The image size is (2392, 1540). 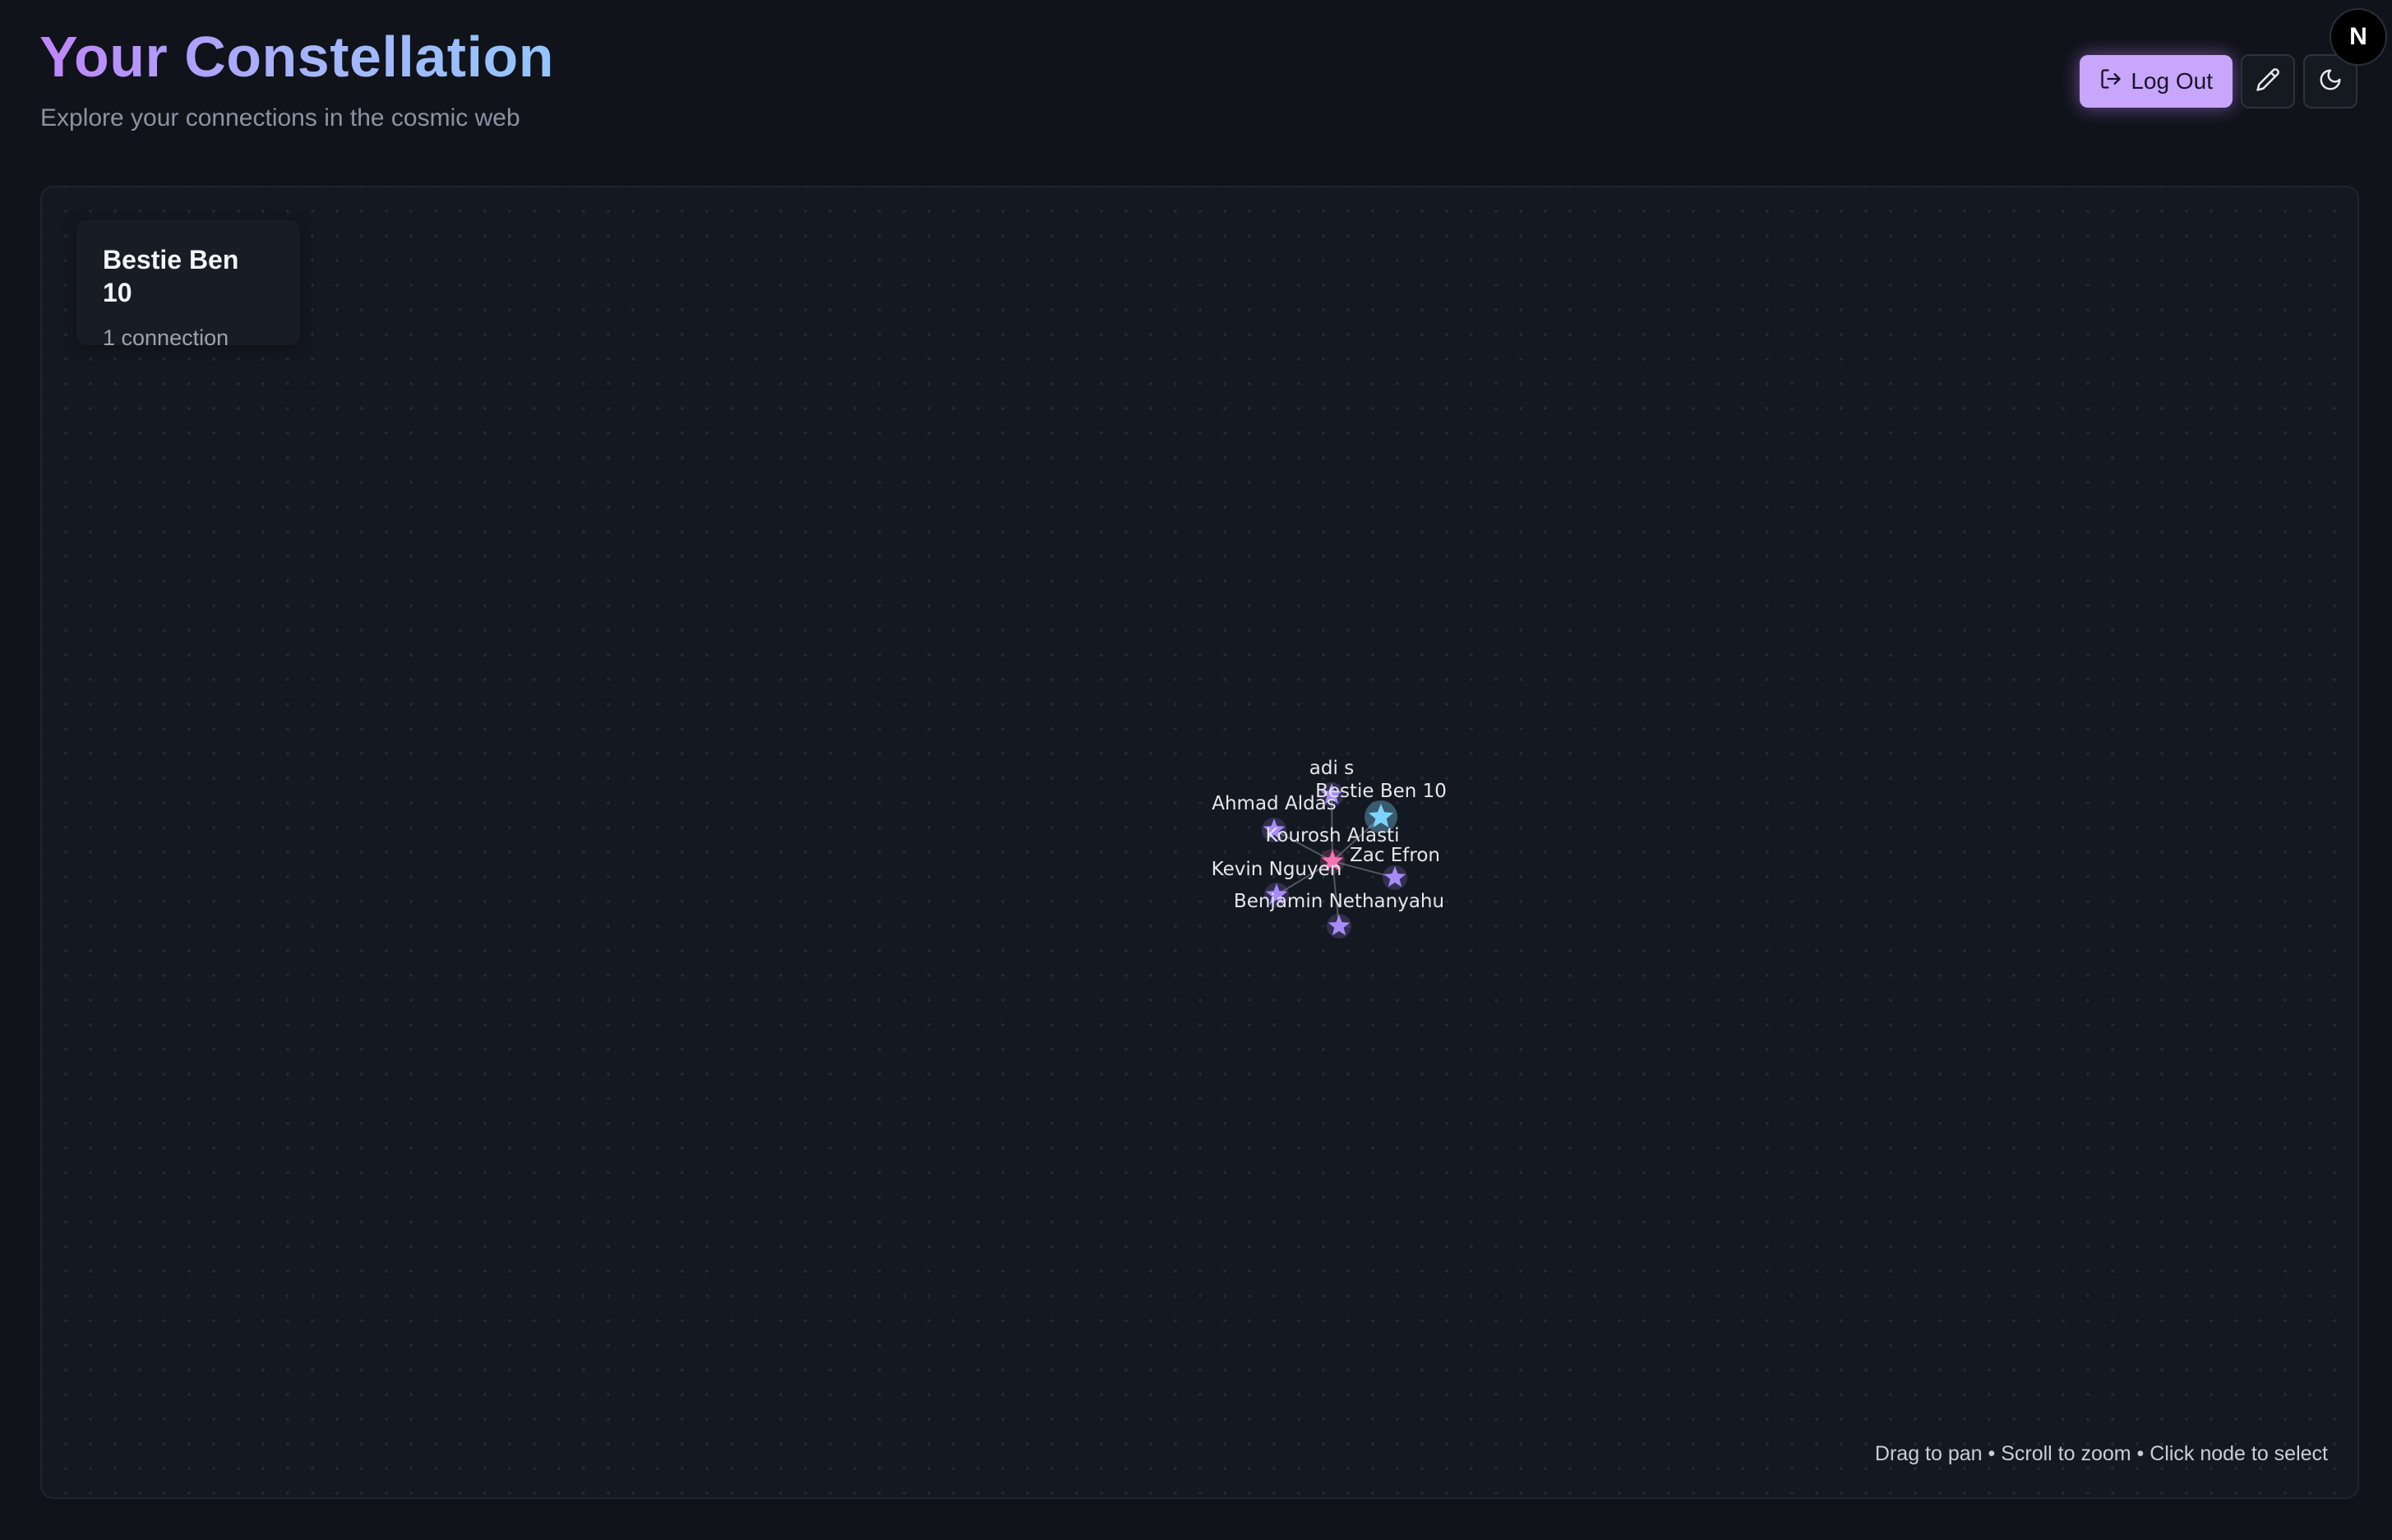 I want to click on node-label: Kourosh Alasti, so click(x=1332, y=835).